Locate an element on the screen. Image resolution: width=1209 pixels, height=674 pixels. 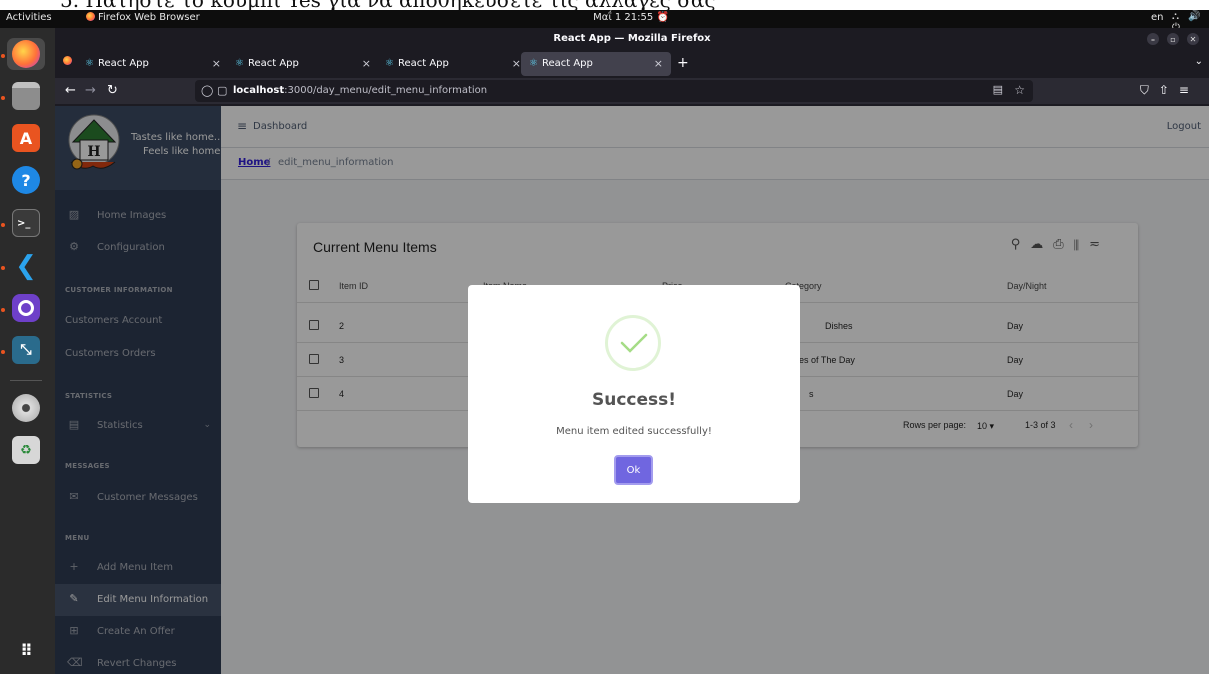
url-host: localhost is located at coordinates (259, 90).